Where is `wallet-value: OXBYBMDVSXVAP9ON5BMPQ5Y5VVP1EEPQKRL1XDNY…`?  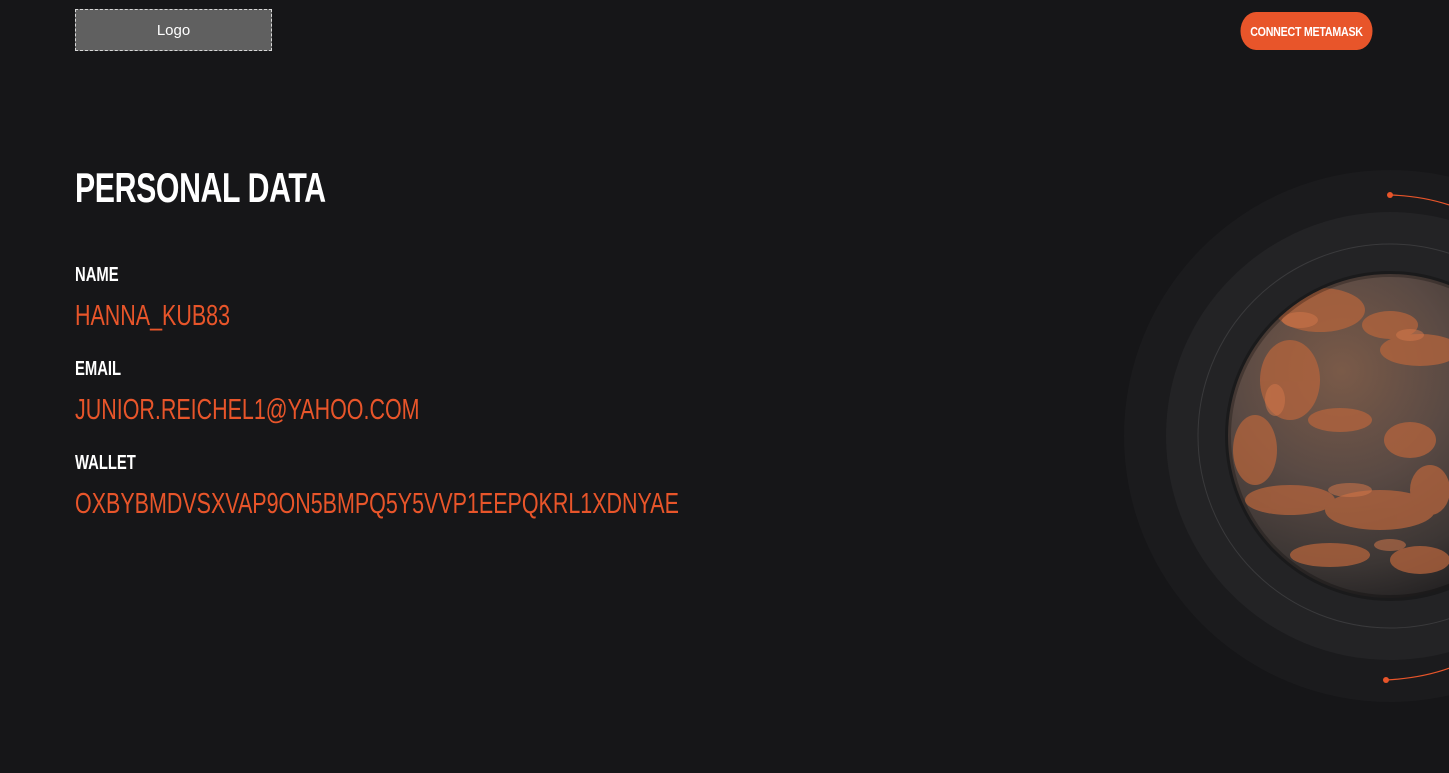
wallet-value: OXBYBMDVSXVAP9ON5BMPQ5Y5VVP1EEPQKRL1XDNY… is located at coordinates (377, 504).